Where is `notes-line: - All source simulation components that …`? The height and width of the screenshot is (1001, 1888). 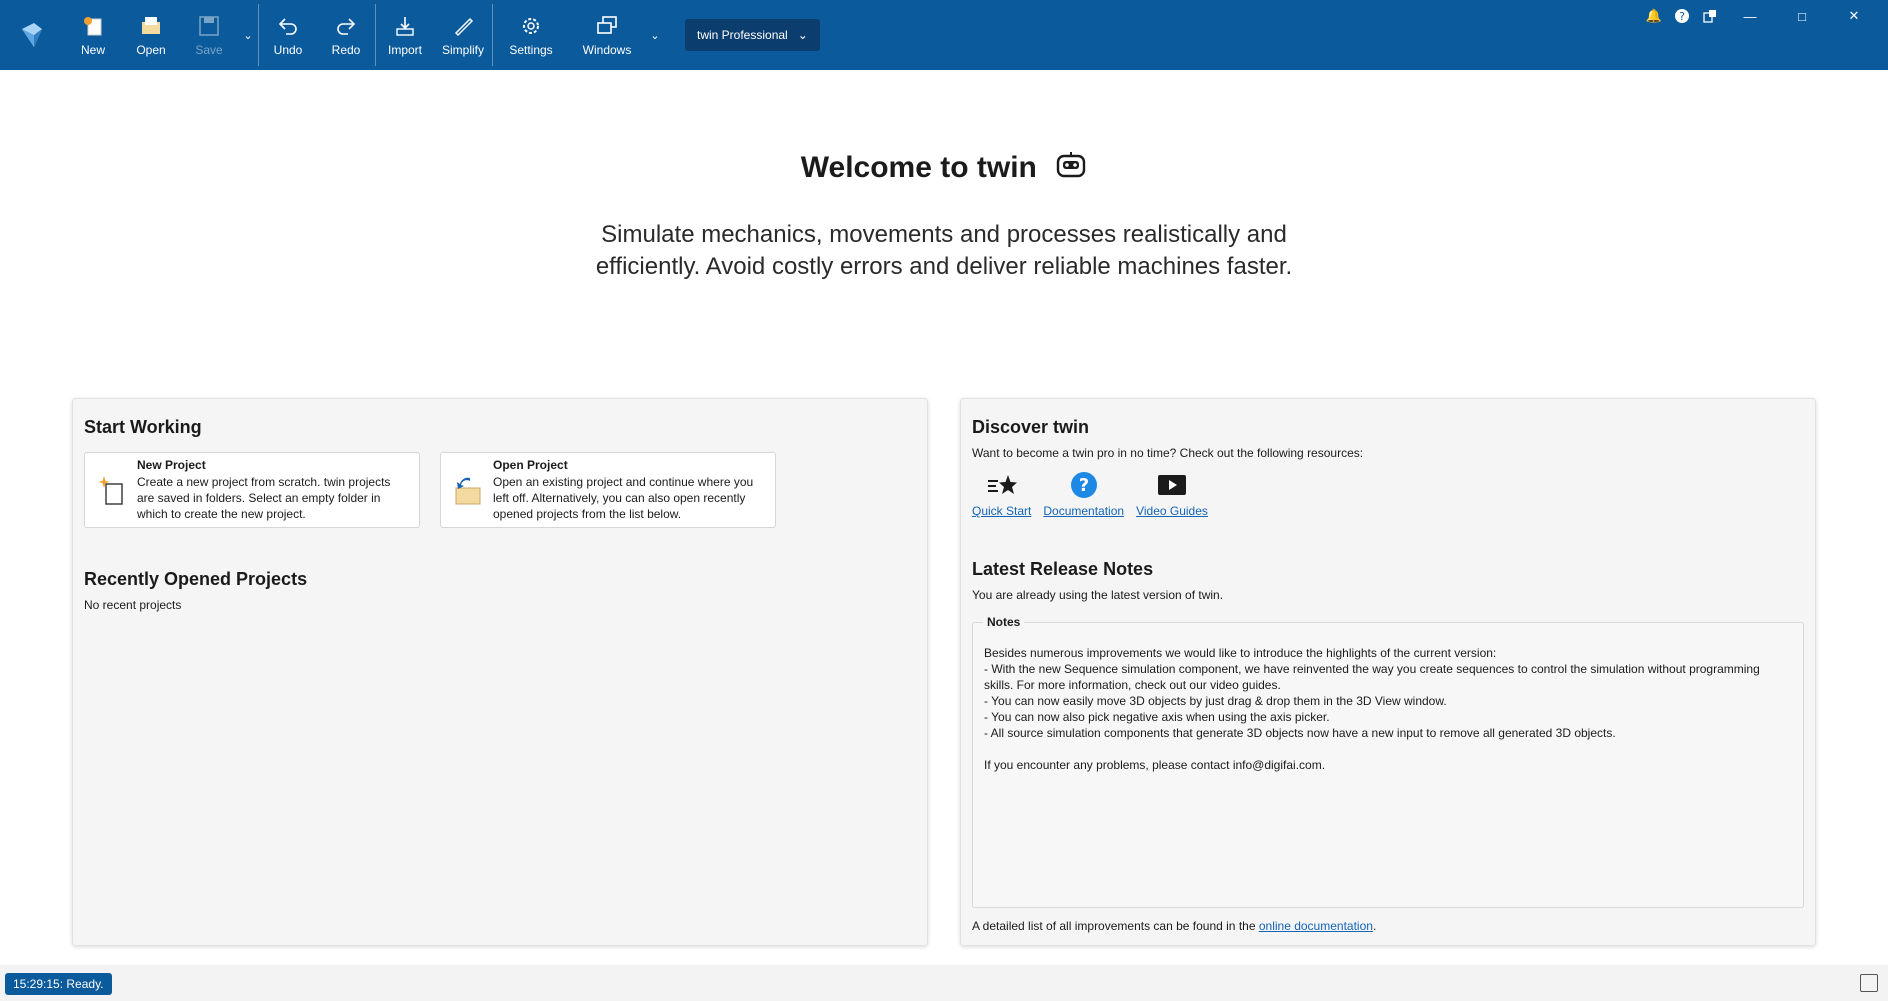
notes-line: - All source simulation components that … is located at coordinates (1300, 733).